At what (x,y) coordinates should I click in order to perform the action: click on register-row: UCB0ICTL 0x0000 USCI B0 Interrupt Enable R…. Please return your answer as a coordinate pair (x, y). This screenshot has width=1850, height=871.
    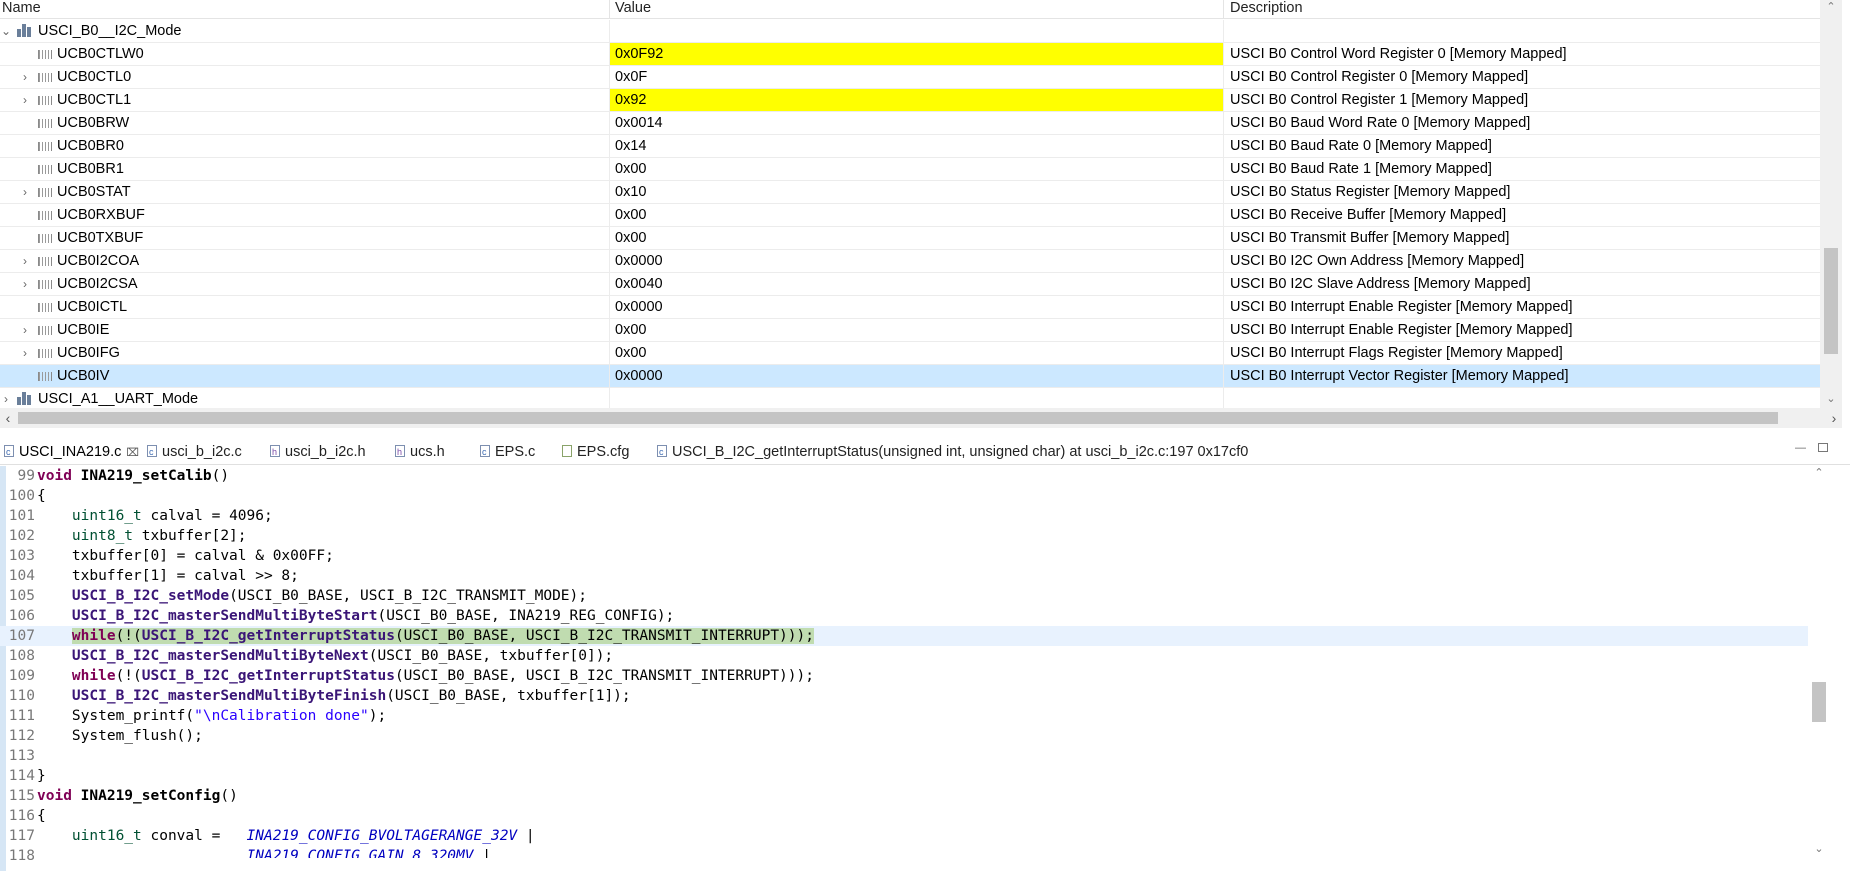
    Looking at the image, I should click on (910, 307).